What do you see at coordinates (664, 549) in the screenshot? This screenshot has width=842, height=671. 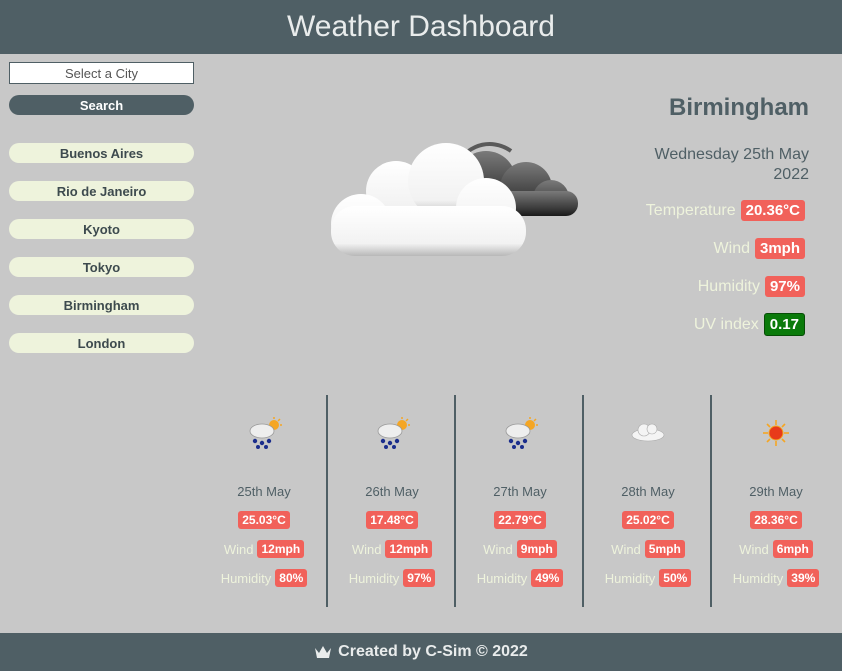 I see `forecast-wind-value: 5mph` at bounding box center [664, 549].